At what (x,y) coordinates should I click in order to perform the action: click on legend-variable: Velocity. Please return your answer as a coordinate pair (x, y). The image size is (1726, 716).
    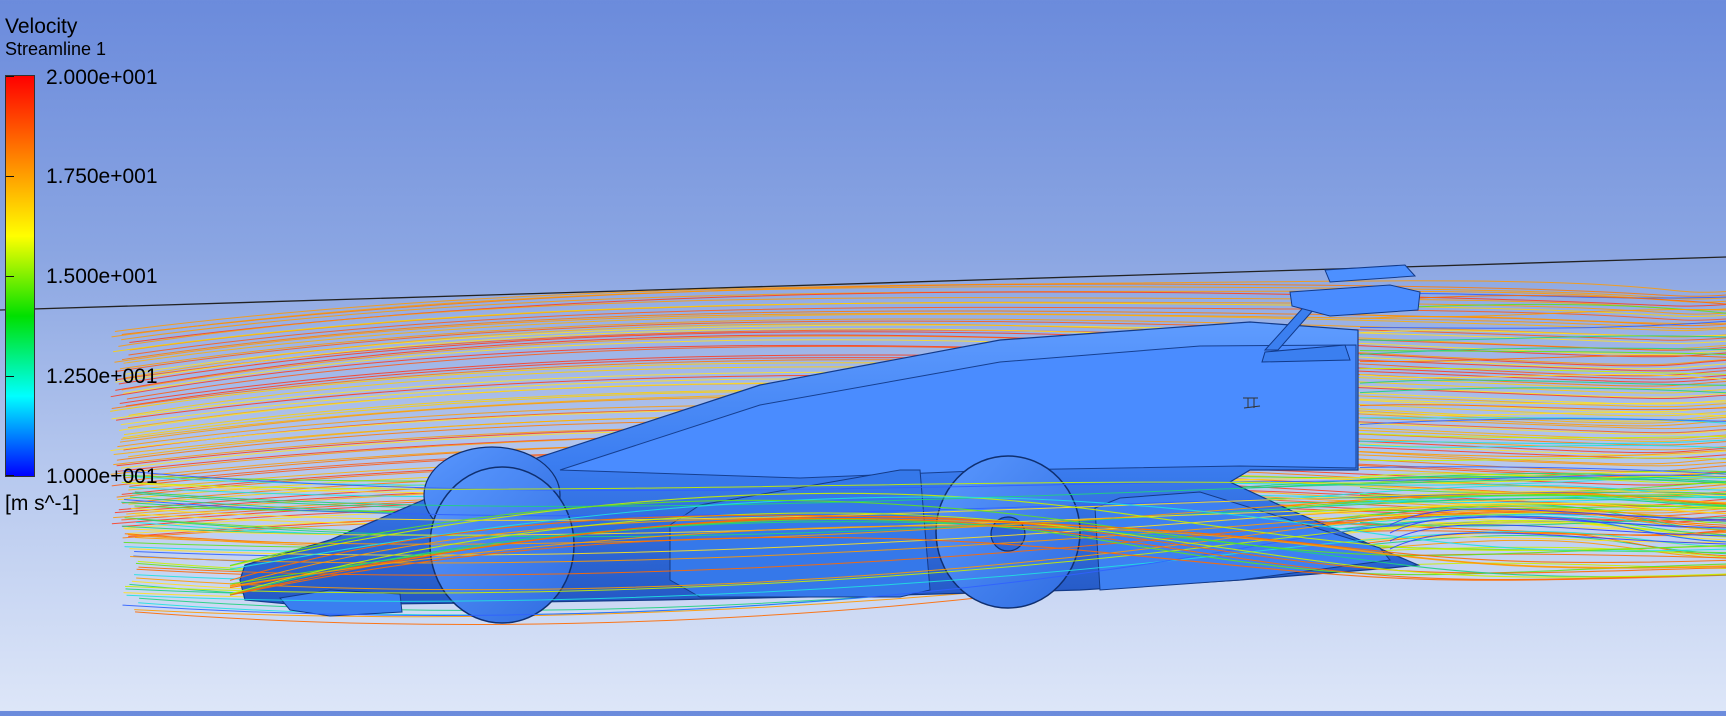
    Looking at the image, I should click on (41, 26).